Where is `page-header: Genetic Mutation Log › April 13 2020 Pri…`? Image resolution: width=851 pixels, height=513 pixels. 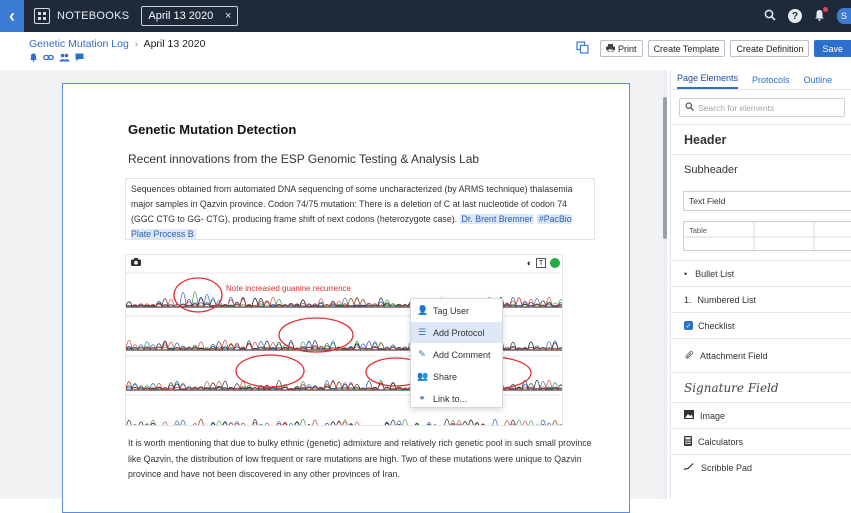 page-header: Genetic Mutation Log › April 13 2020 Pri… is located at coordinates (425, 51).